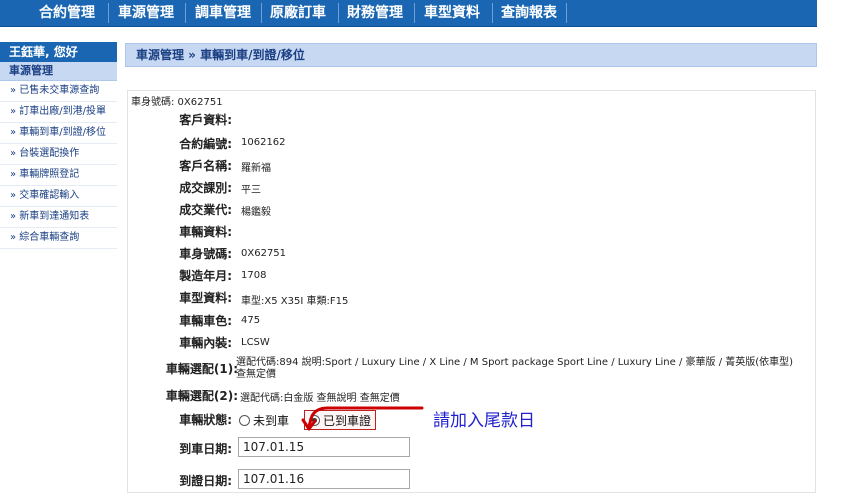  I want to click on label-status: 車輛狀態:, so click(205, 420).